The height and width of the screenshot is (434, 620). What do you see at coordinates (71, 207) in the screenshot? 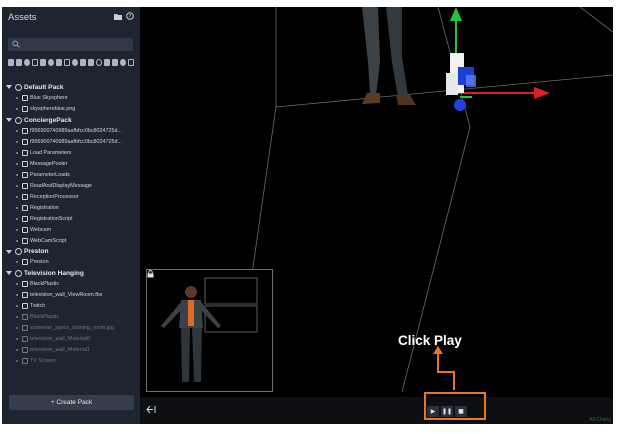
I see `asset-item-row: Registration` at bounding box center [71, 207].